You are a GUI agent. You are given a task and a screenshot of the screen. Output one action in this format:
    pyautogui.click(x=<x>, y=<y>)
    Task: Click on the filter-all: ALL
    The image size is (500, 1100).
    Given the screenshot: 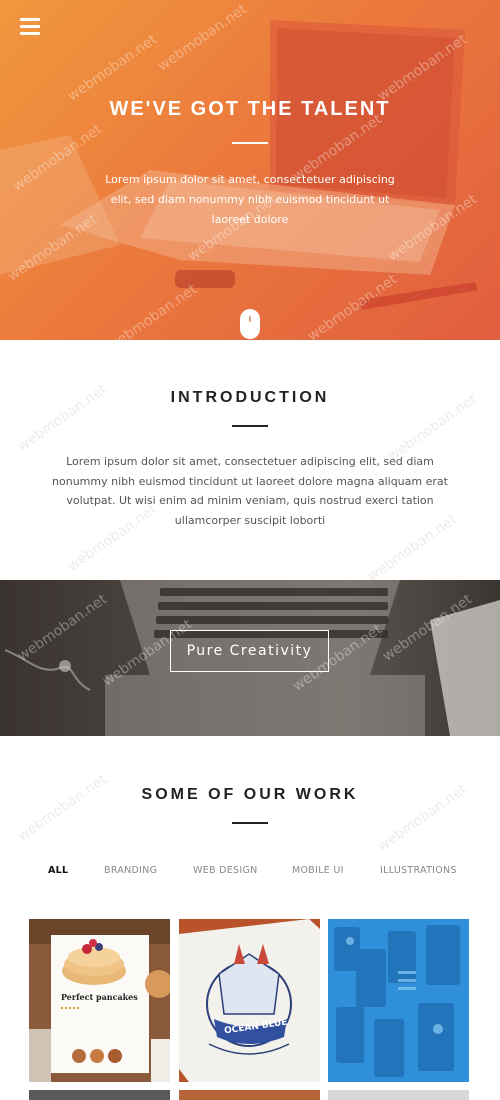 What is the action you would take?
    pyautogui.click(x=58, y=870)
    